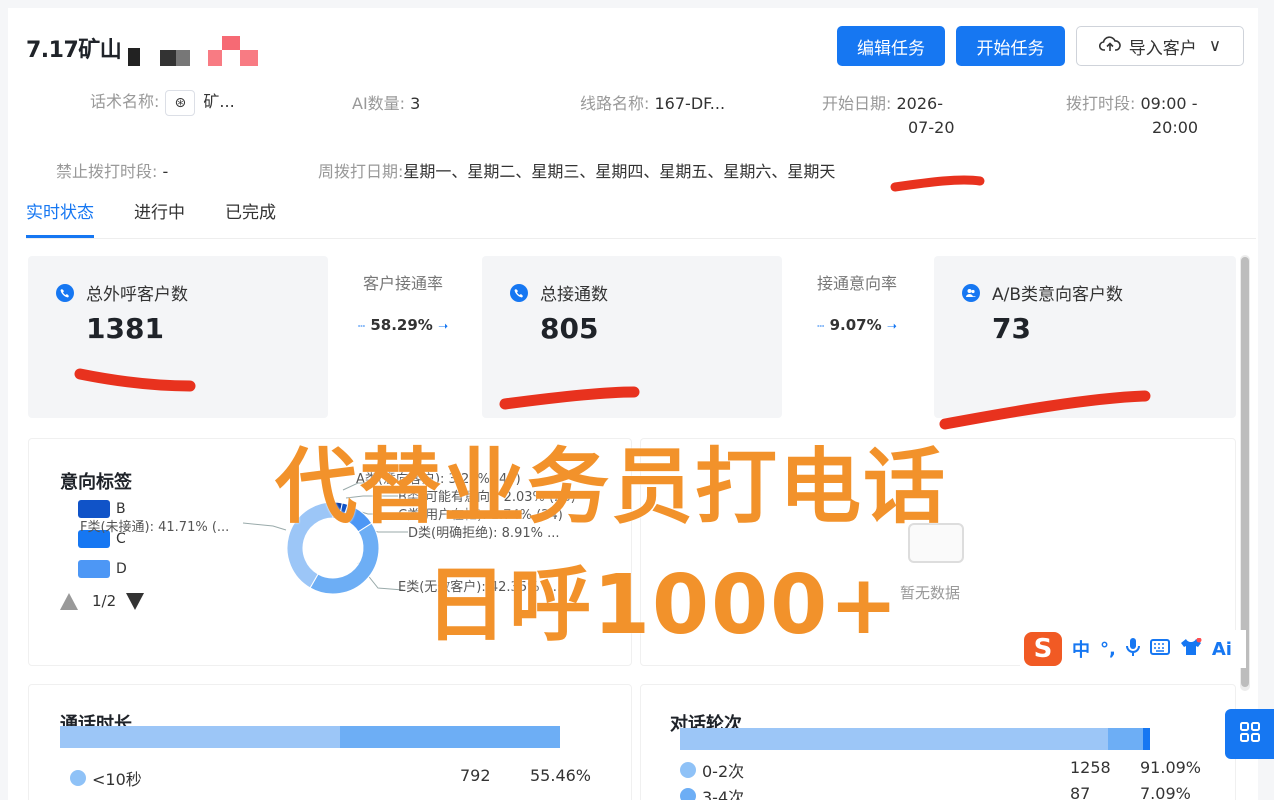  I want to click on apps-grid-button, so click(1249, 734).